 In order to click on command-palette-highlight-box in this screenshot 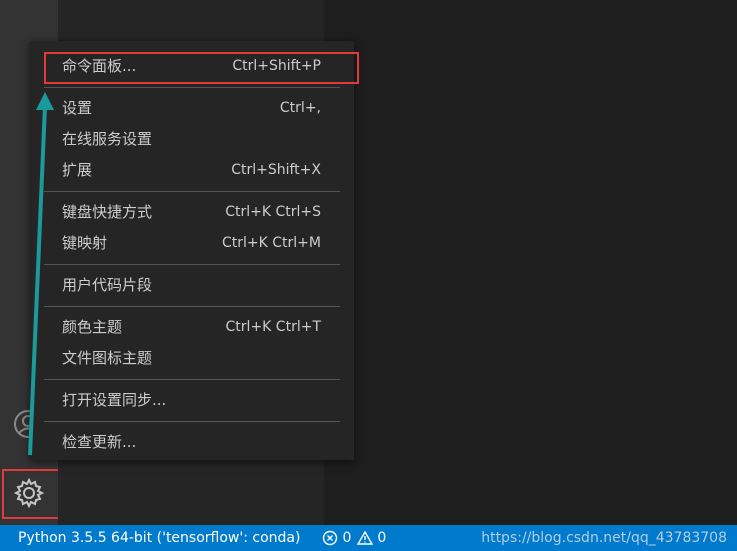, I will do `click(201, 68)`.